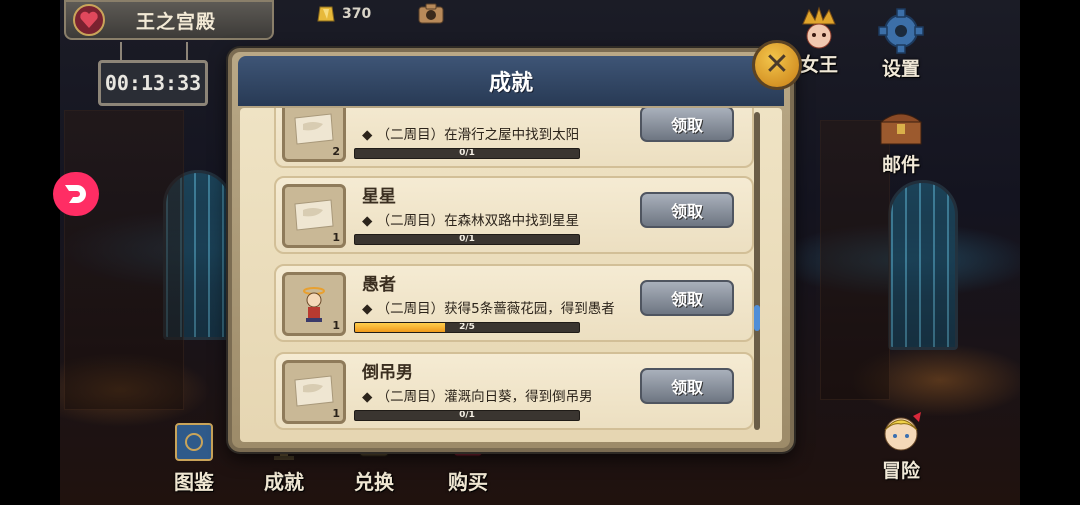 The image size is (1080, 505). I want to click on location-banner: 王之宫殿, so click(169, 20).